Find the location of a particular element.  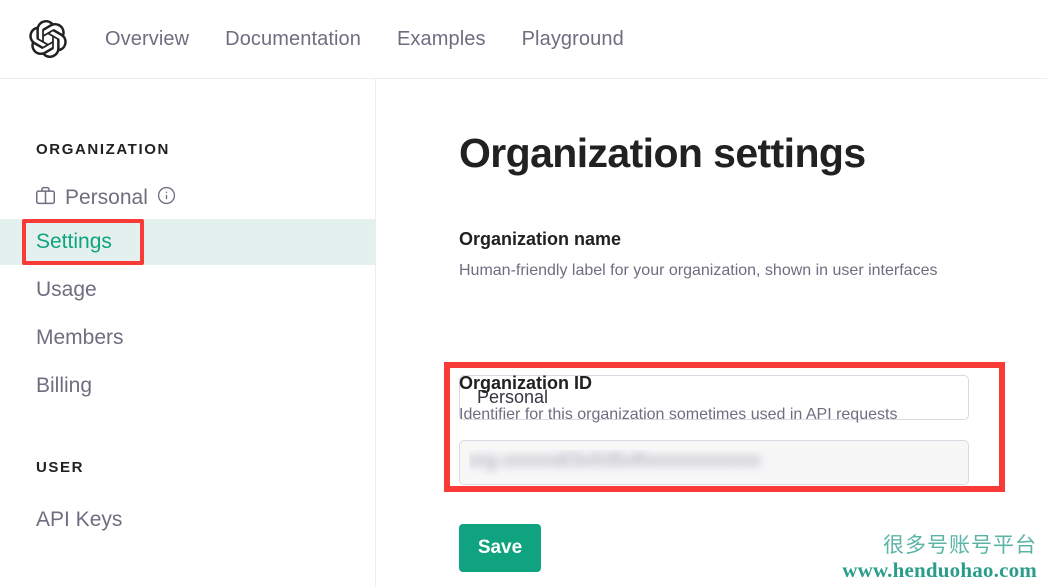

sidebar-item-settings: Settings is located at coordinates (187, 242).